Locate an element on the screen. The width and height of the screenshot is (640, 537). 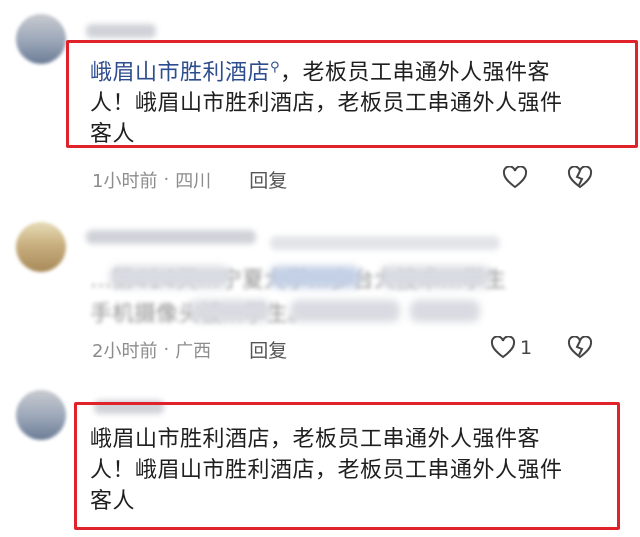
comment-meta: 1小时前 · 四川 回复 is located at coordinates (189, 179).